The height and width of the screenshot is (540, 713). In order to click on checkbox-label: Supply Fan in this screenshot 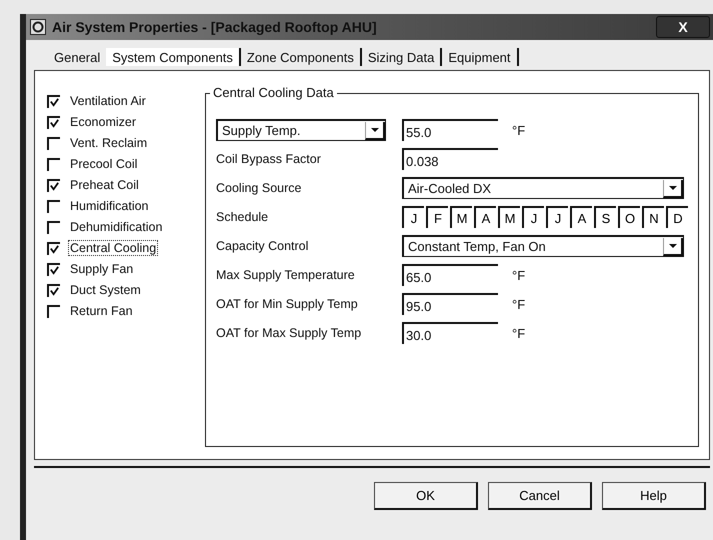, I will do `click(102, 269)`.